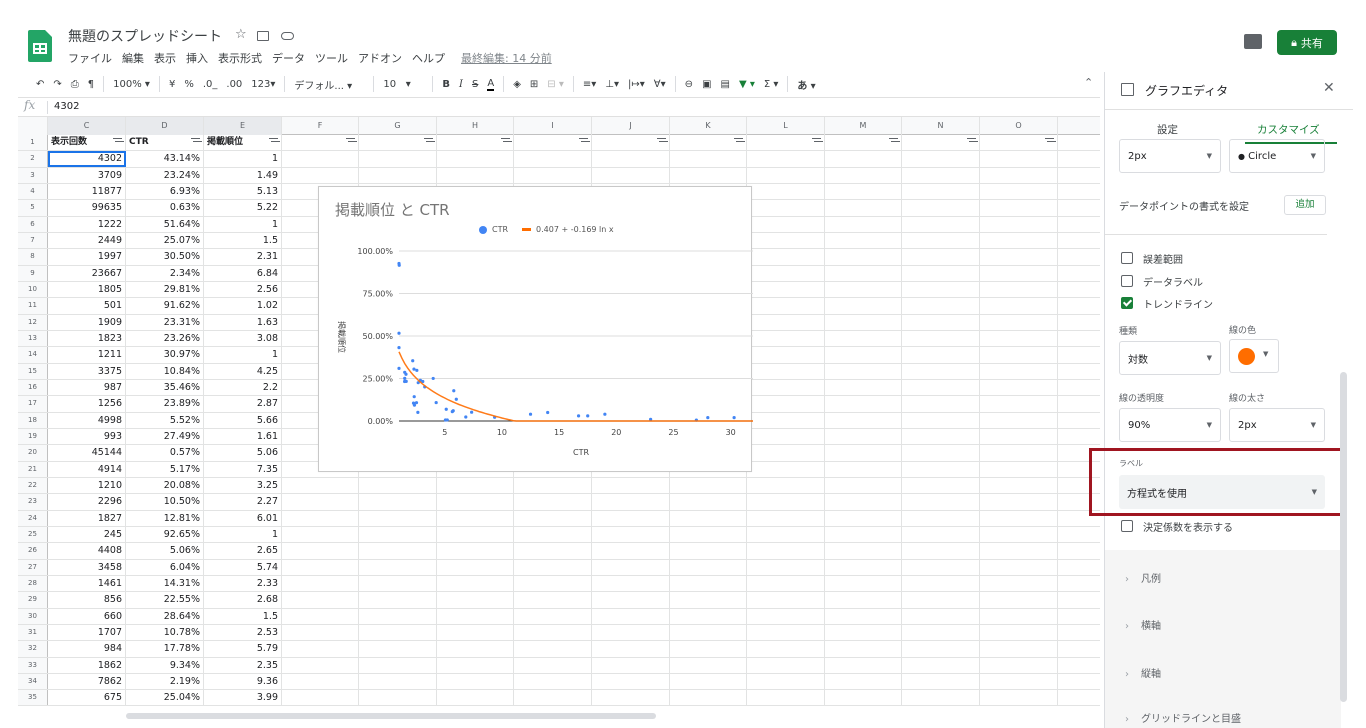 This screenshot has height=728, width=1366. Describe the element at coordinates (75, 84) in the screenshot. I see `print-icon: ⎙` at that location.